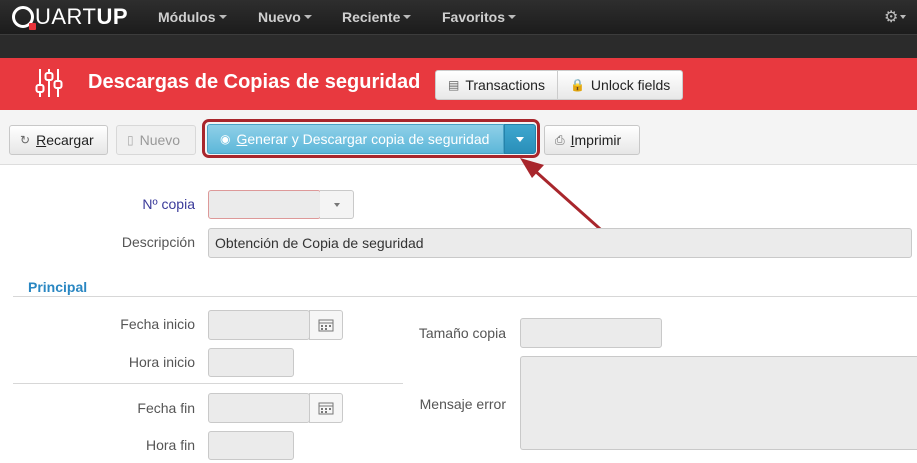  Describe the element at coordinates (462, 333) in the screenshot. I see `size-label: Tamaño copia` at that location.